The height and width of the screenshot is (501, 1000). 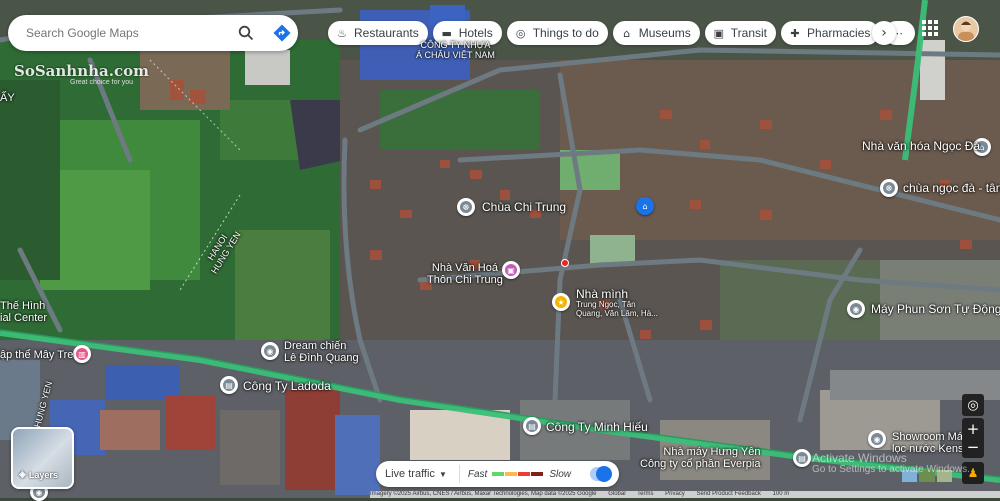 I want to click on live-traffic-dropdown: Live traffic ▼, so click(x=416, y=474).